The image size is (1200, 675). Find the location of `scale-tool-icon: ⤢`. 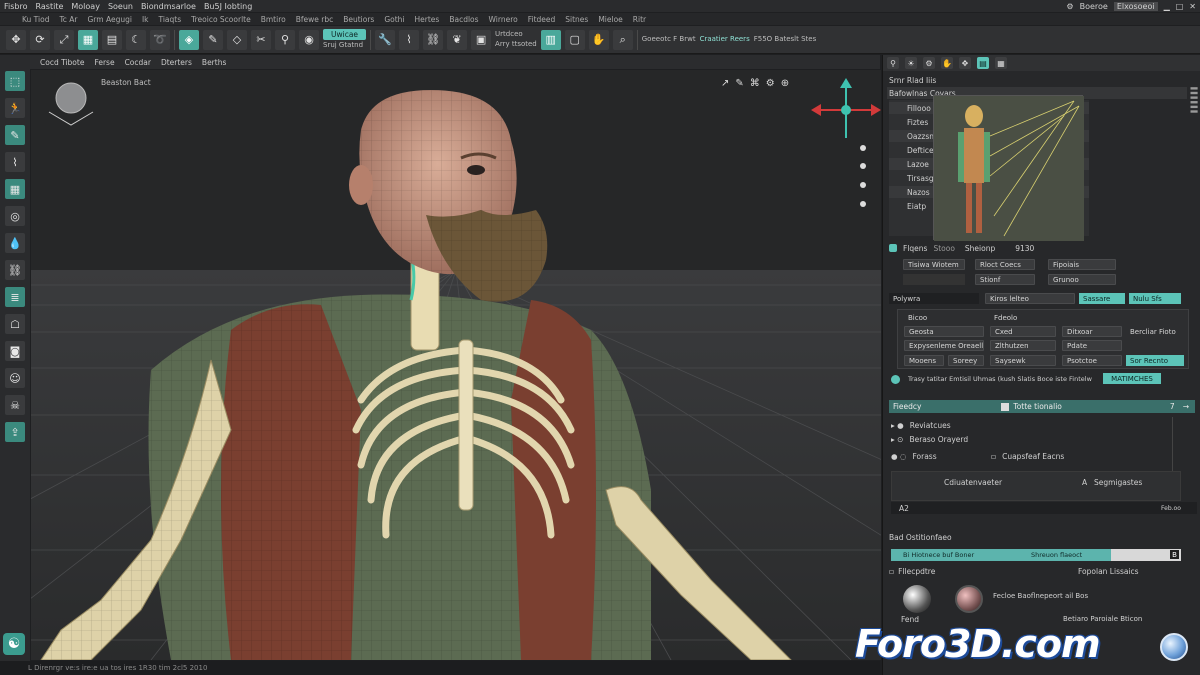

scale-tool-icon: ⤢ is located at coordinates (64, 39).